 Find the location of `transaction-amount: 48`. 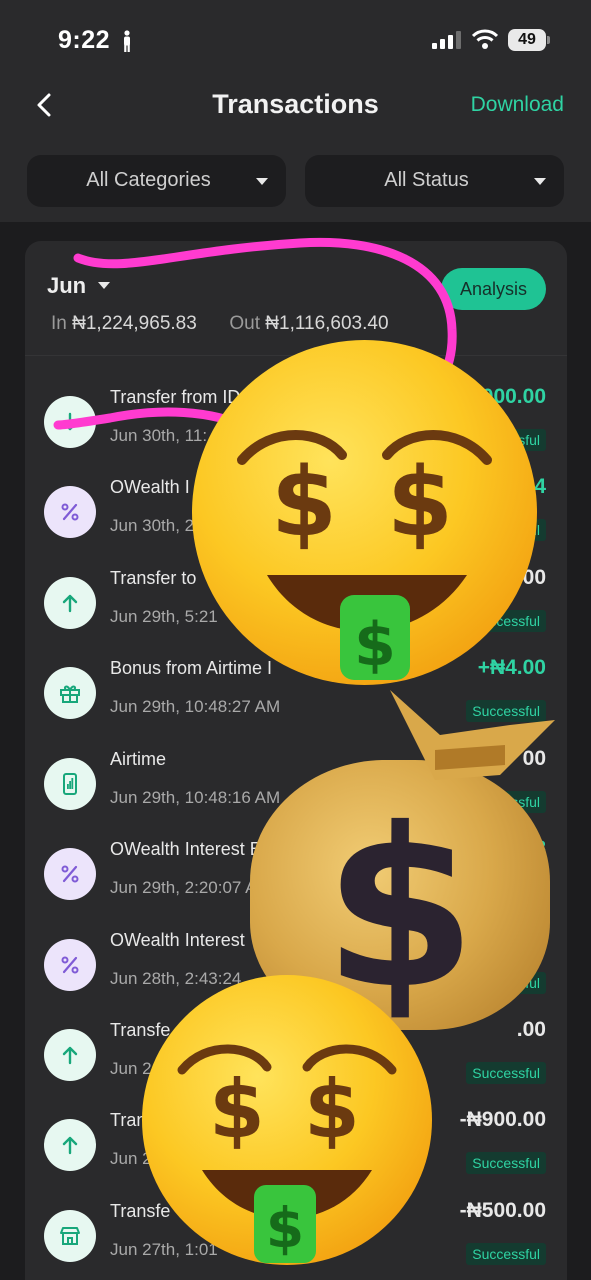

transaction-amount: 48 is located at coordinates (534, 848).